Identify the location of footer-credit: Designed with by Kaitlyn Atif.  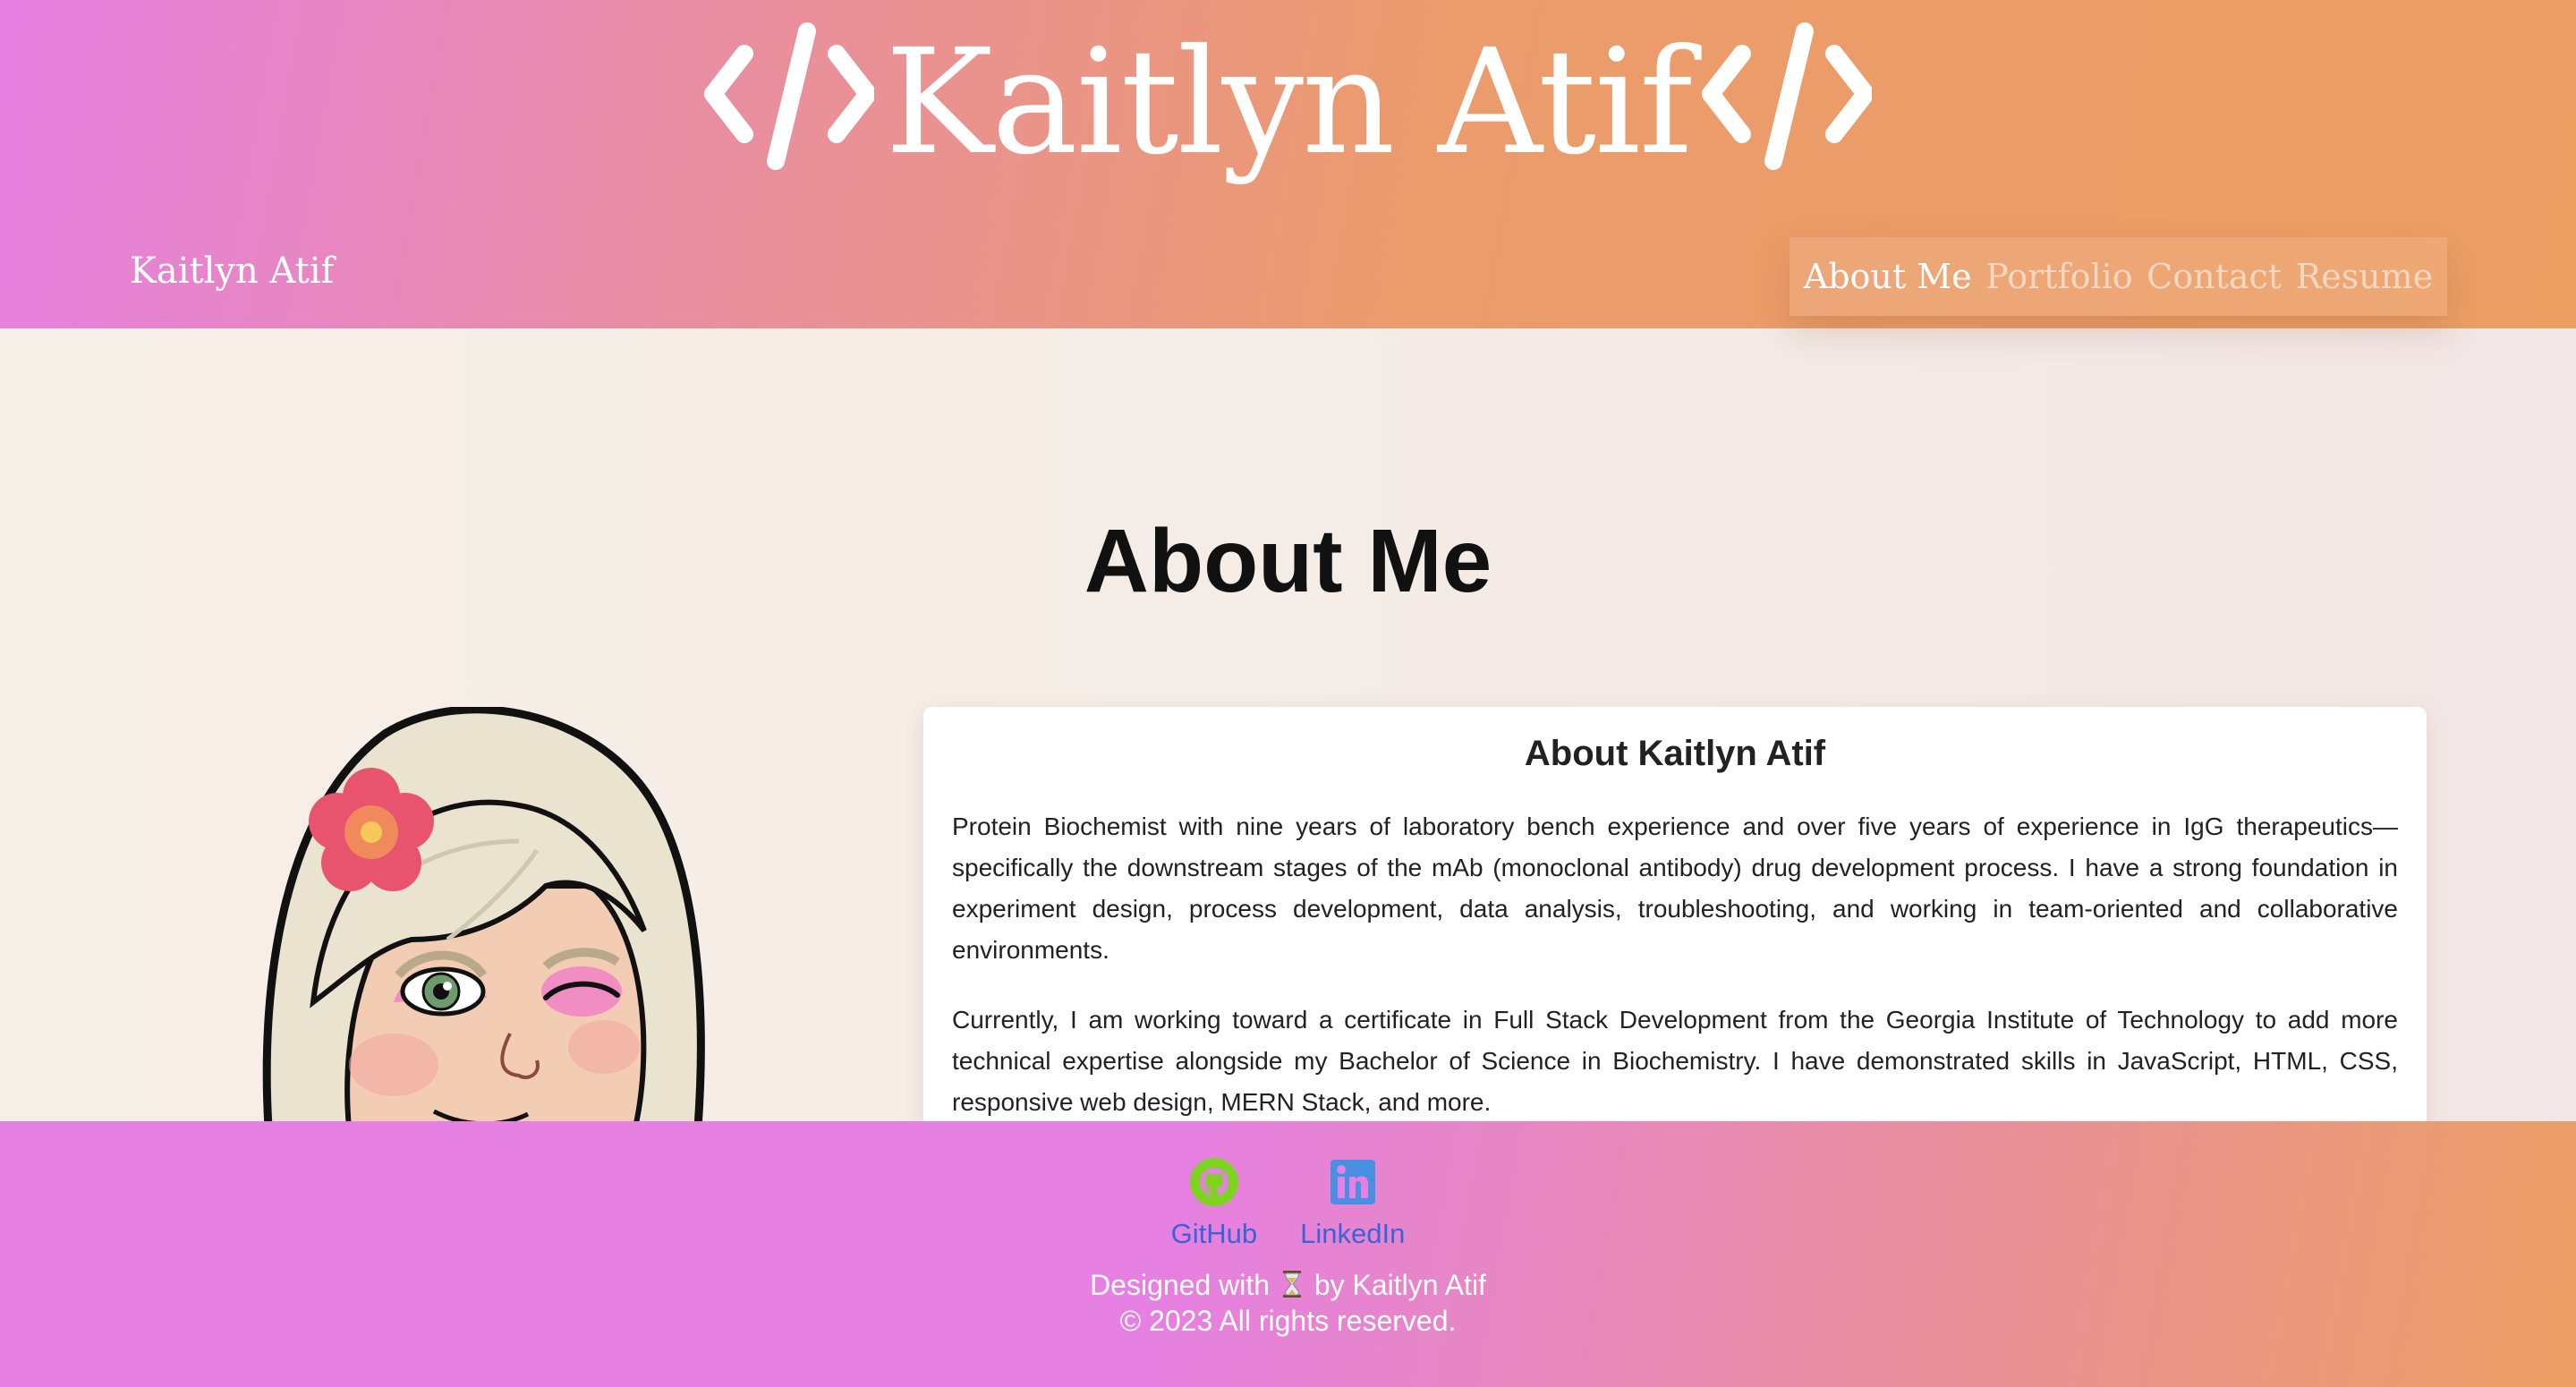
(1288, 1286).